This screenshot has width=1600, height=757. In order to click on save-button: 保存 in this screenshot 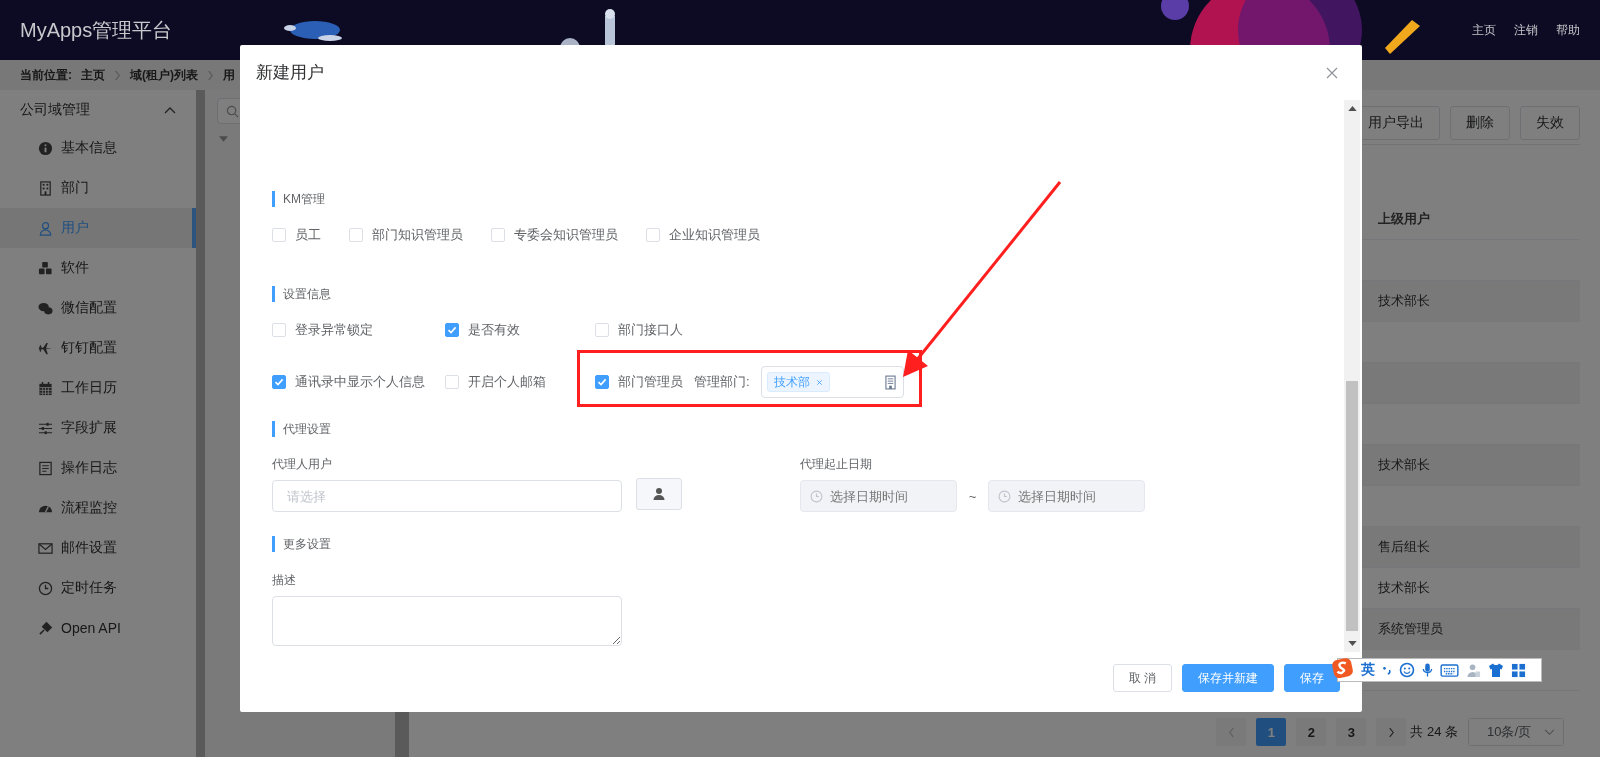, I will do `click(1312, 678)`.